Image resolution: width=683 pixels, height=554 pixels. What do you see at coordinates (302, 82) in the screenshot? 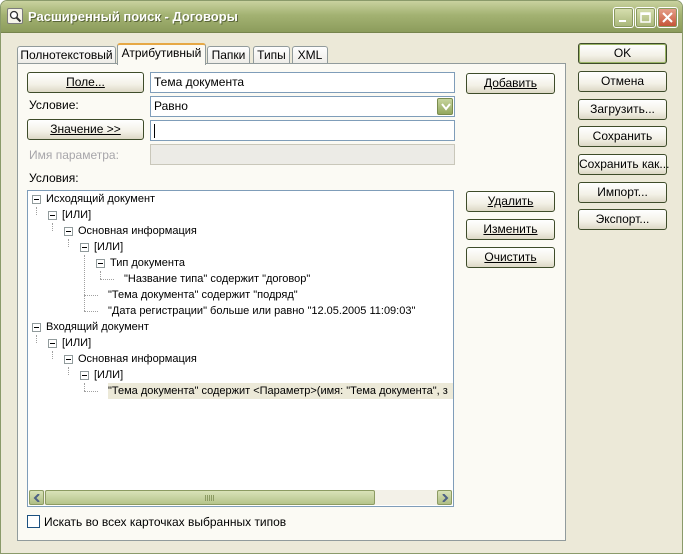
I see `field-input: Тема документа` at bounding box center [302, 82].